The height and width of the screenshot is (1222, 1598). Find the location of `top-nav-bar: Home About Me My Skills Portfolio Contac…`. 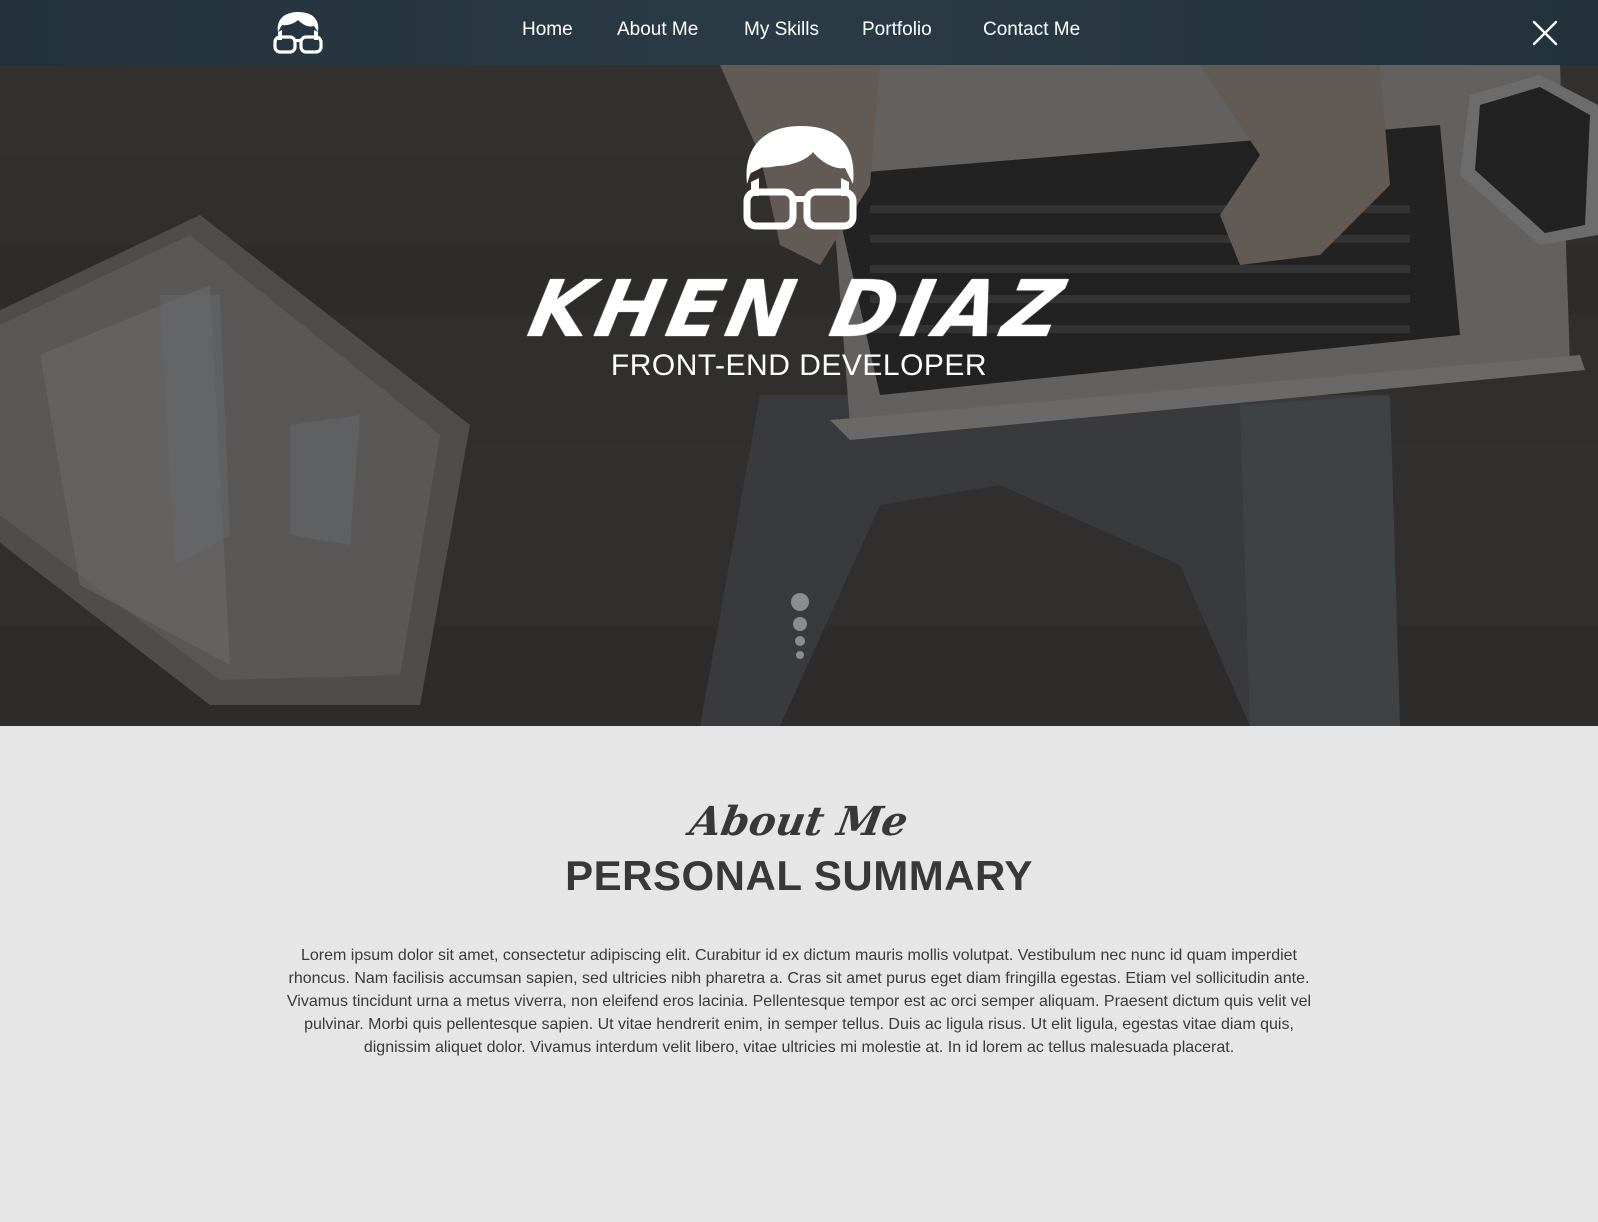

top-nav-bar: Home About Me My Skills Portfolio Contac… is located at coordinates (799, 32).